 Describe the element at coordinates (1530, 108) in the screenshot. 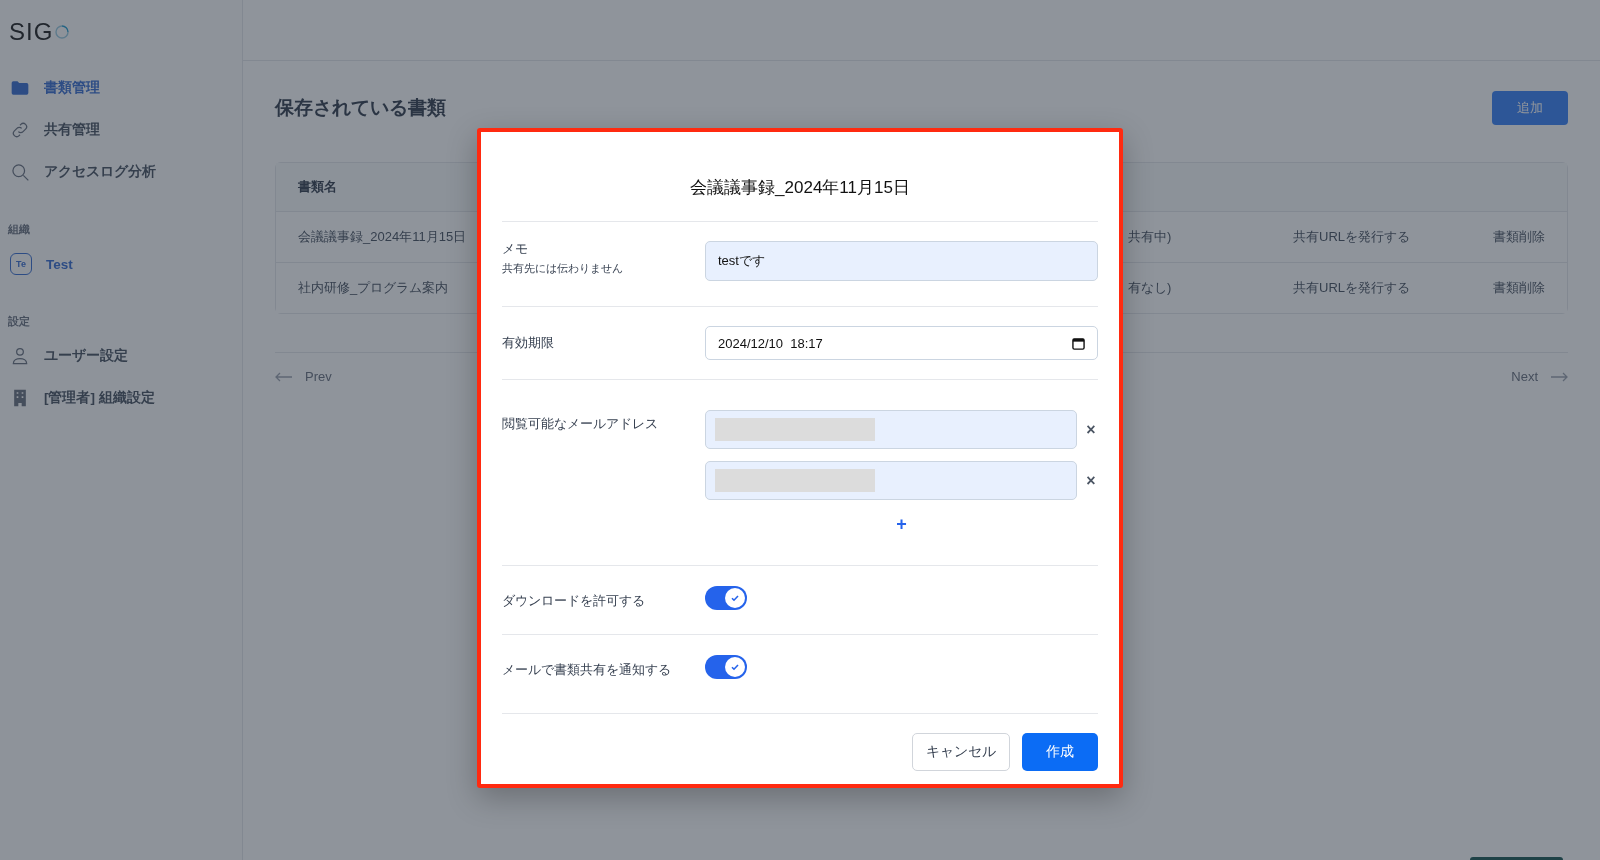

I see `add-button: 追加` at that location.